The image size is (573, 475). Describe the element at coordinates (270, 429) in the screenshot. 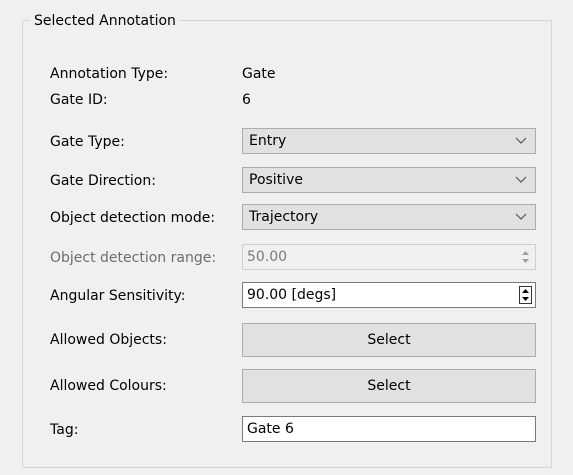

I see `tag-value: Gate 6` at that location.